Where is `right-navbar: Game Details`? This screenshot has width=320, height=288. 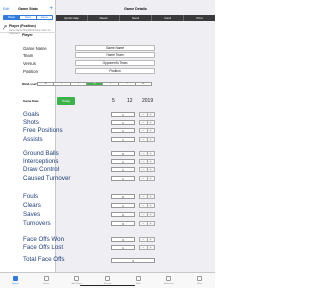
right-navbar: Game Details is located at coordinates (135, 9).